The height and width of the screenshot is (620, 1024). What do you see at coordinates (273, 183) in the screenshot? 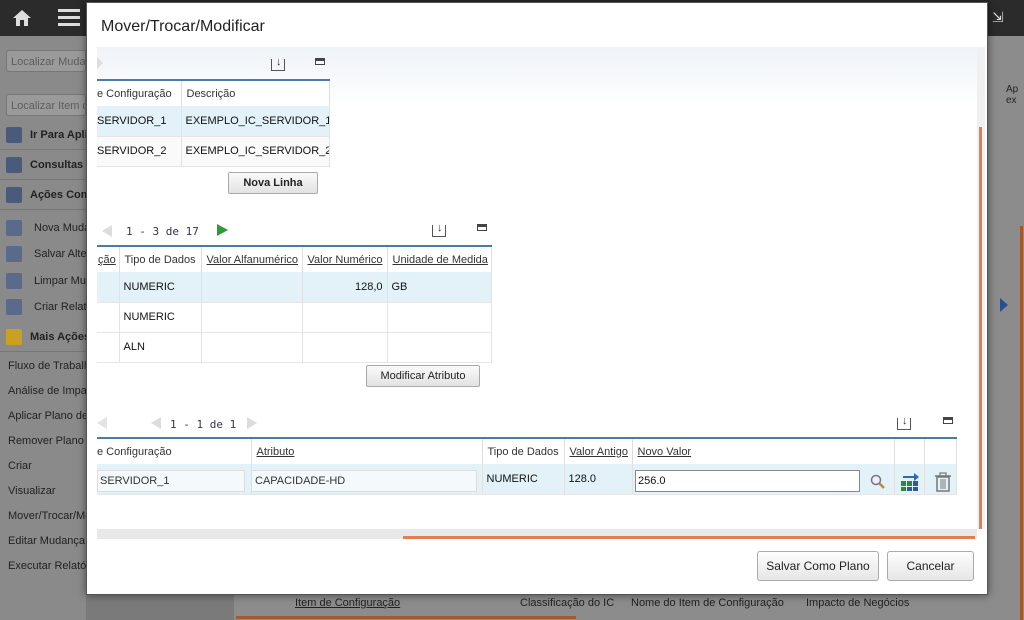
I see `new-row-button: Nova Linha` at bounding box center [273, 183].